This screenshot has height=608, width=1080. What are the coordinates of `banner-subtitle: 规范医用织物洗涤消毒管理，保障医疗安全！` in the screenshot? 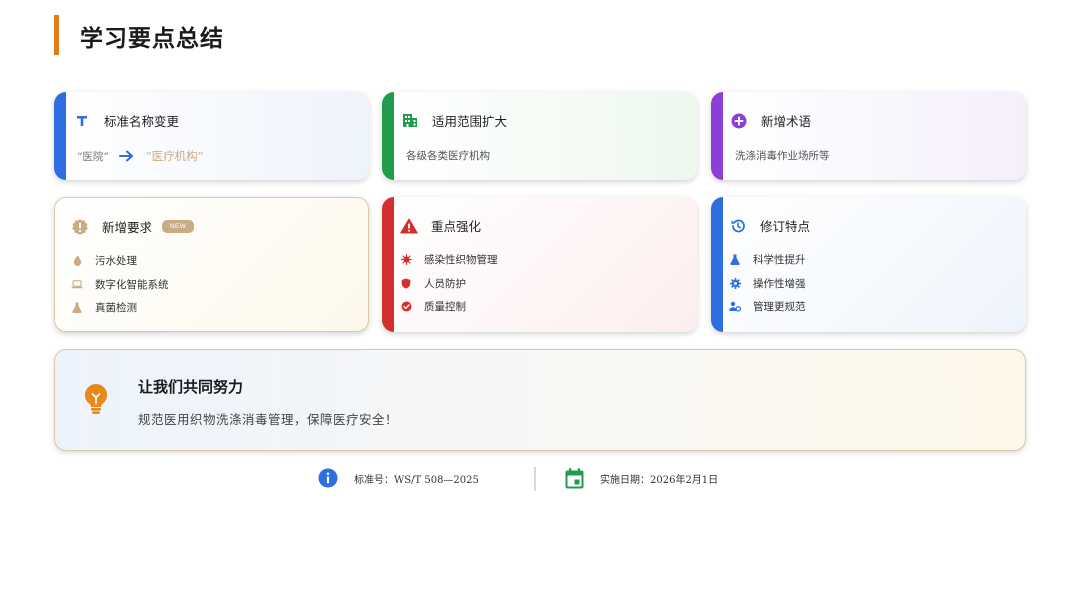 It's located at (268, 419).